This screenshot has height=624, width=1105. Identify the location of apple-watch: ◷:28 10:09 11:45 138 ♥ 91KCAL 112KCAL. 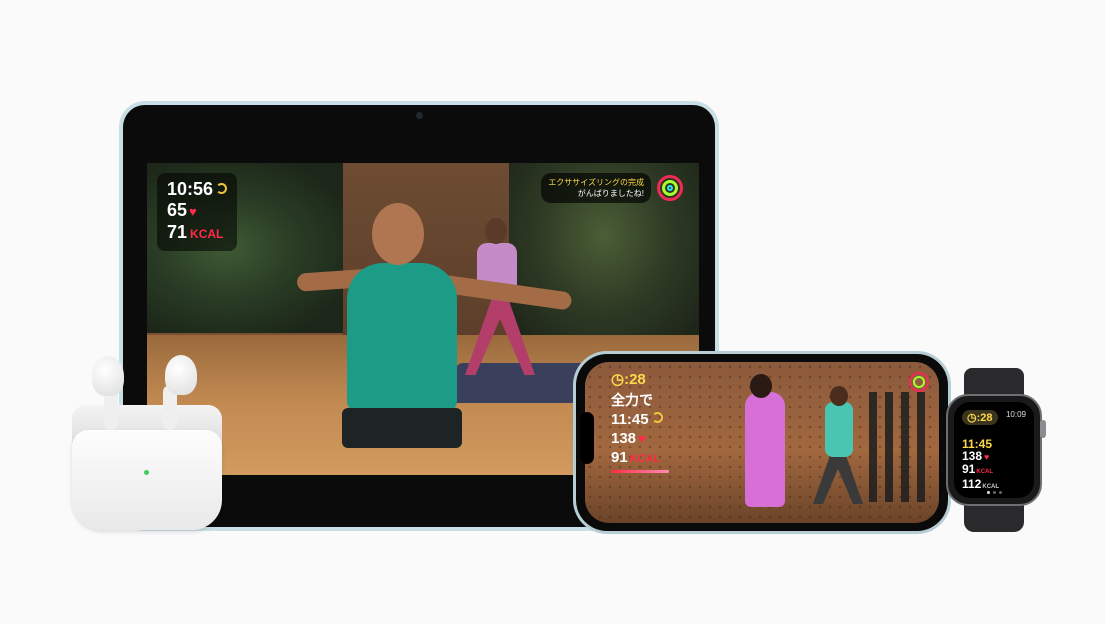
(994, 450).